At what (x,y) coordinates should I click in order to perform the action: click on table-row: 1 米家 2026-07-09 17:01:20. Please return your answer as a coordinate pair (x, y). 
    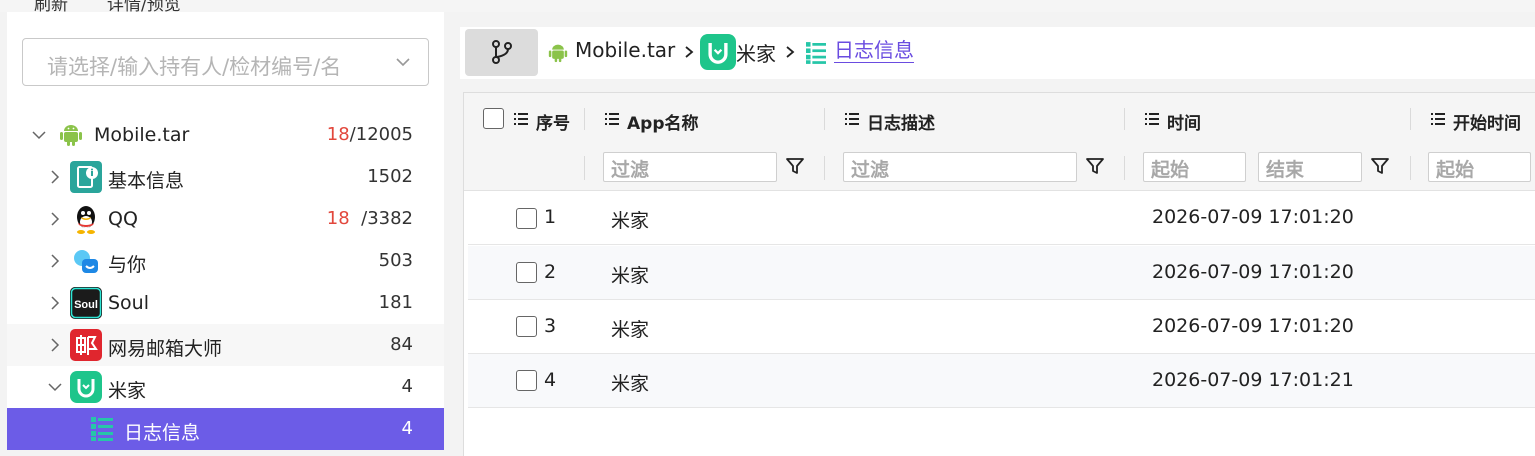
    Looking at the image, I should click on (1001, 218).